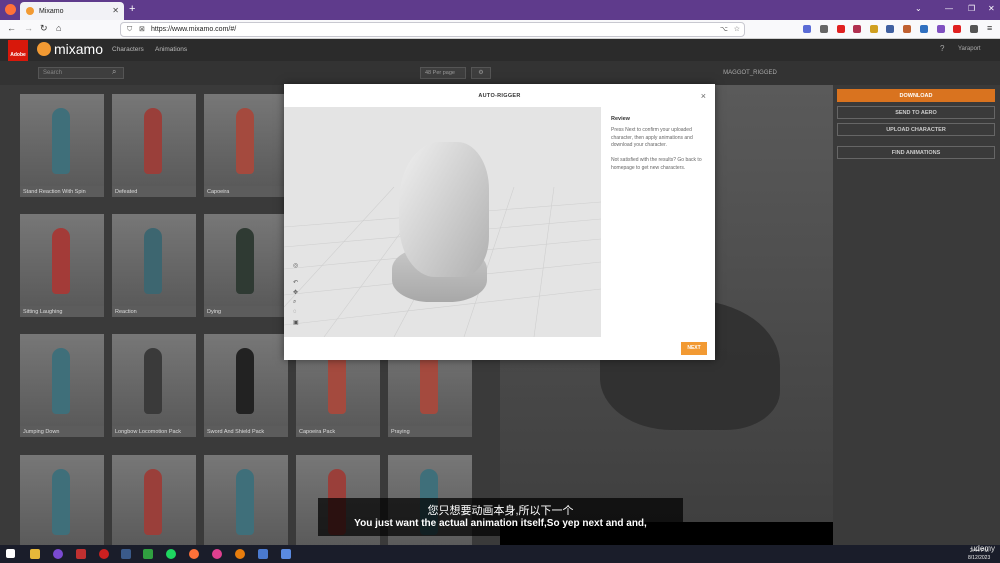  What do you see at coordinates (916, 152) in the screenshot?
I see `find-animations-button: FIND ANIMATIONS` at bounding box center [916, 152].